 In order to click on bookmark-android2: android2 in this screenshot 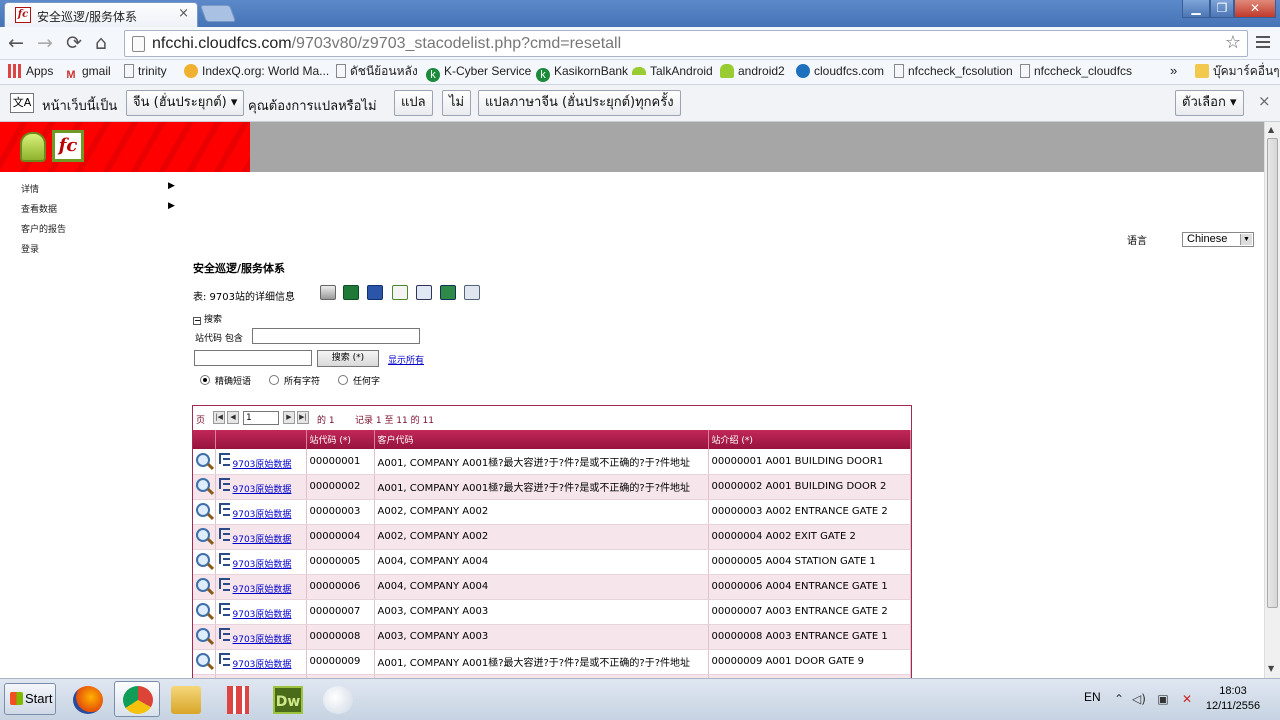, I will do `click(752, 71)`.